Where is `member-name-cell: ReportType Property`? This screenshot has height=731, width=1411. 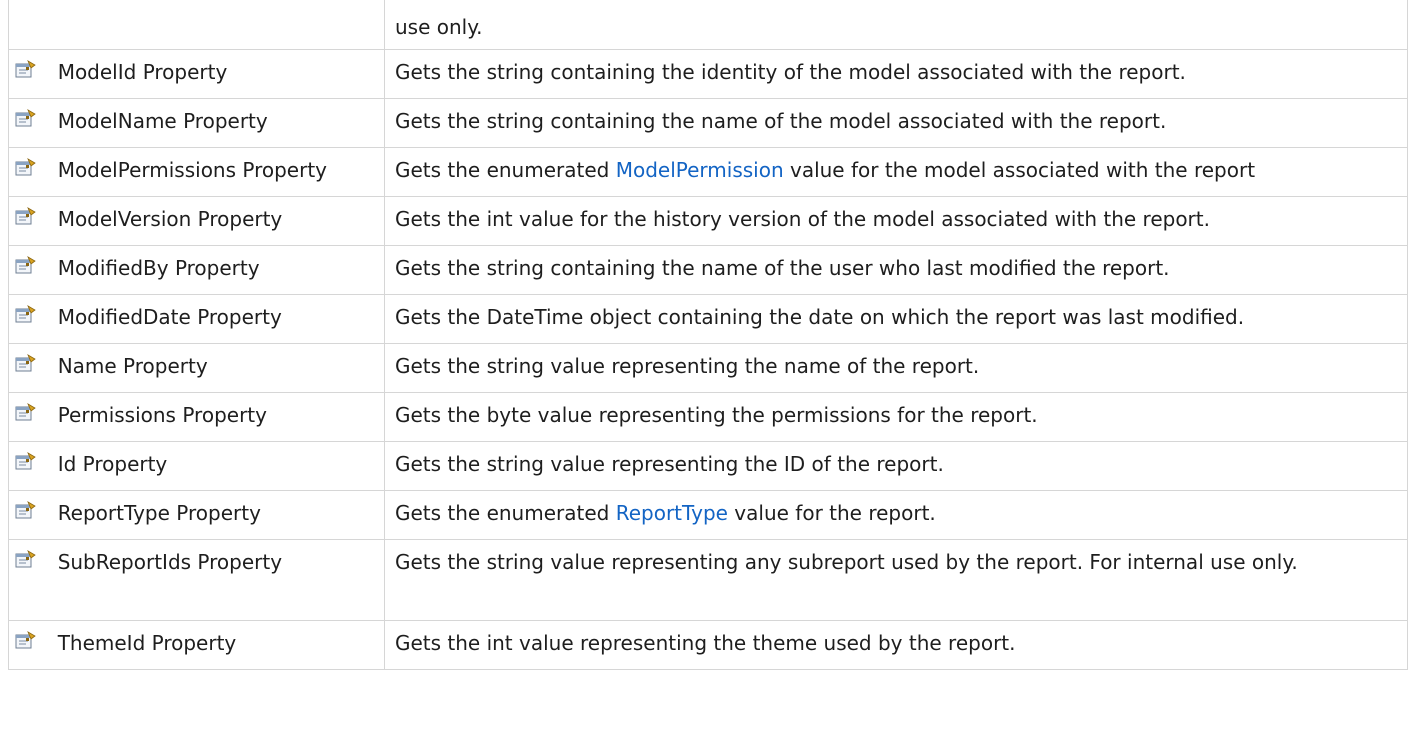
member-name-cell: ReportType Property is located at coordinates (215, 515).